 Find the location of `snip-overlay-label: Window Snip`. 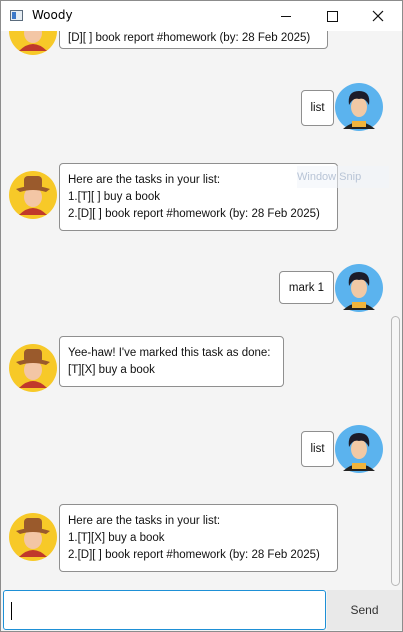

snip-overlay-label: Window Snip is located at coordinates (345, 177).